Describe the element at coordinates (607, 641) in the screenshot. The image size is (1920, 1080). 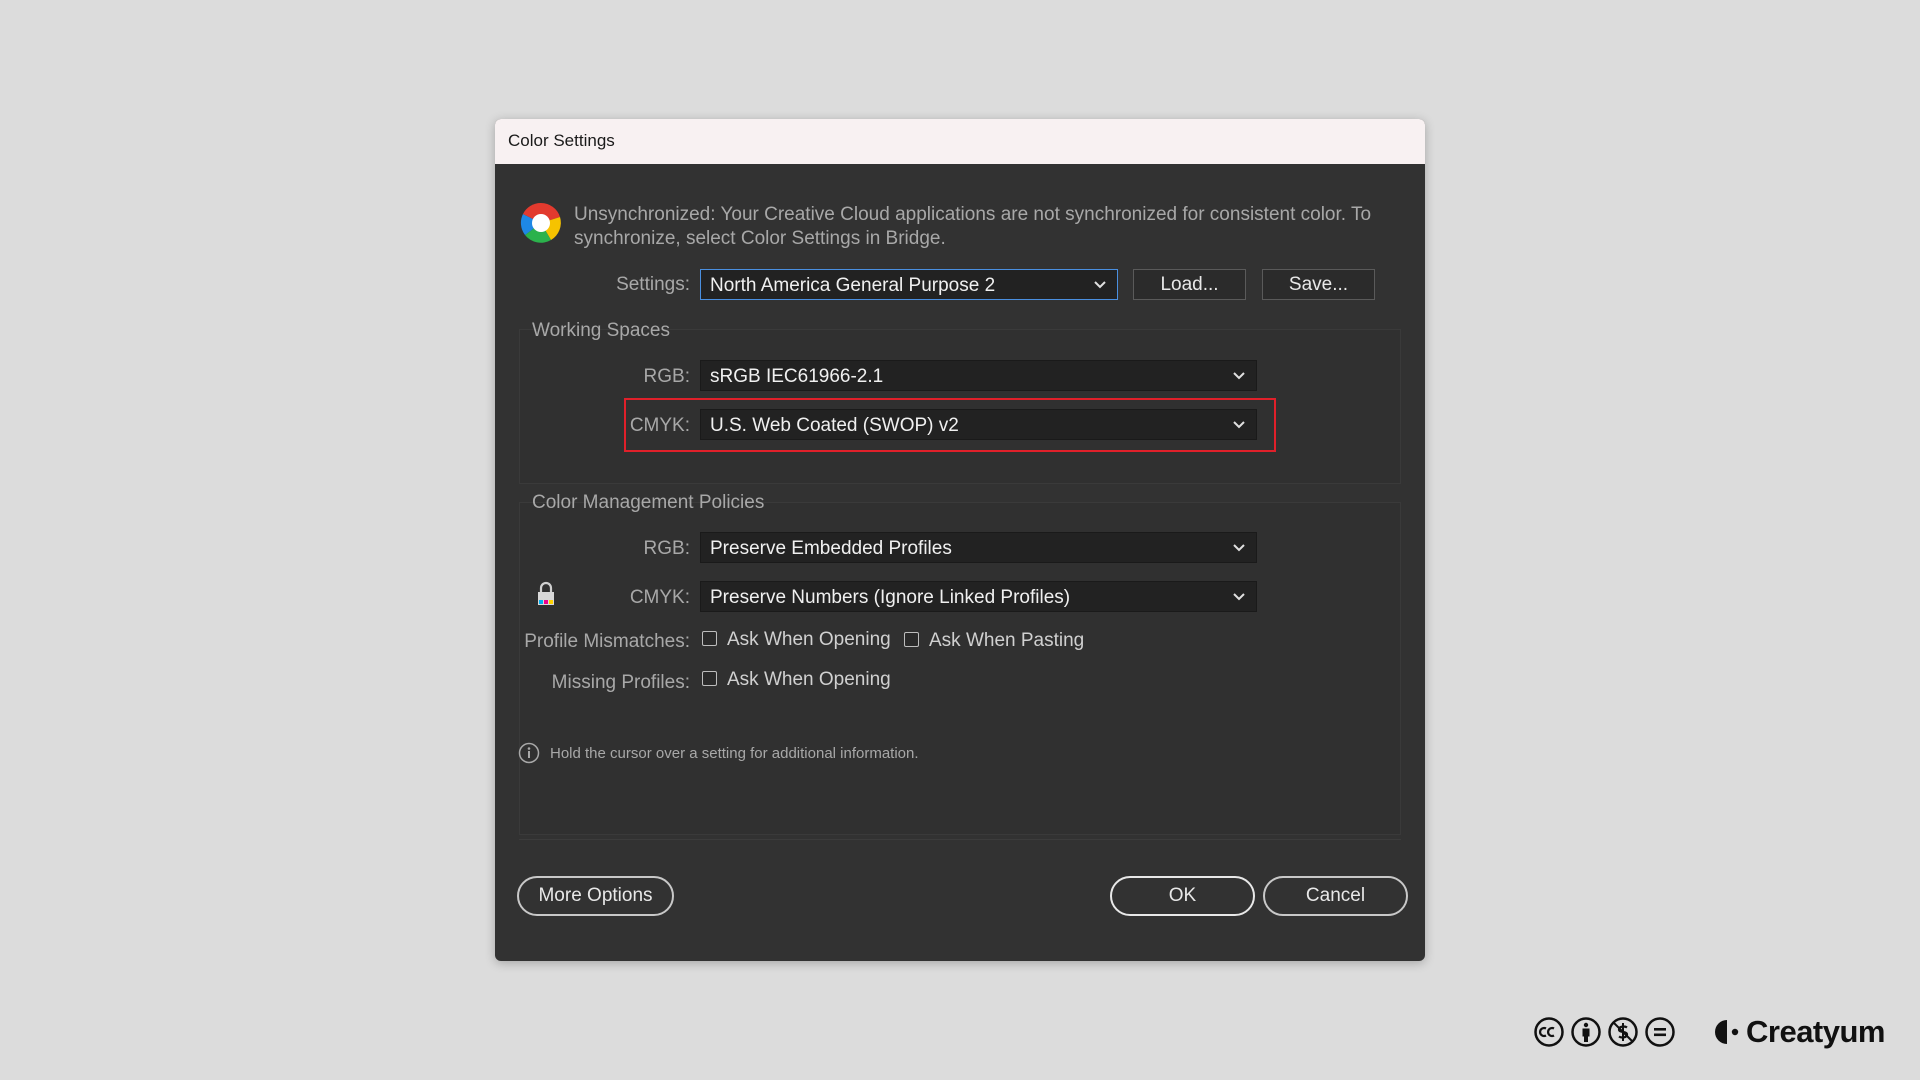
I see `profile-mismatches-label: Profile Mismatches:` at that location.